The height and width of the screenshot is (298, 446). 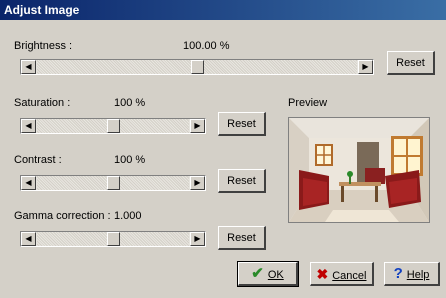 I want to click on gamma-thumb, so click(x=113, y=239).